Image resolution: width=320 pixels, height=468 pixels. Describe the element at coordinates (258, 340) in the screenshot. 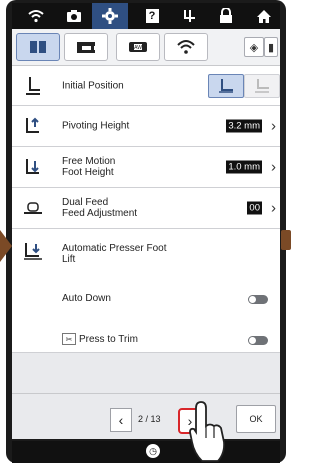

I see `press-to-trim-toggle` at that location.